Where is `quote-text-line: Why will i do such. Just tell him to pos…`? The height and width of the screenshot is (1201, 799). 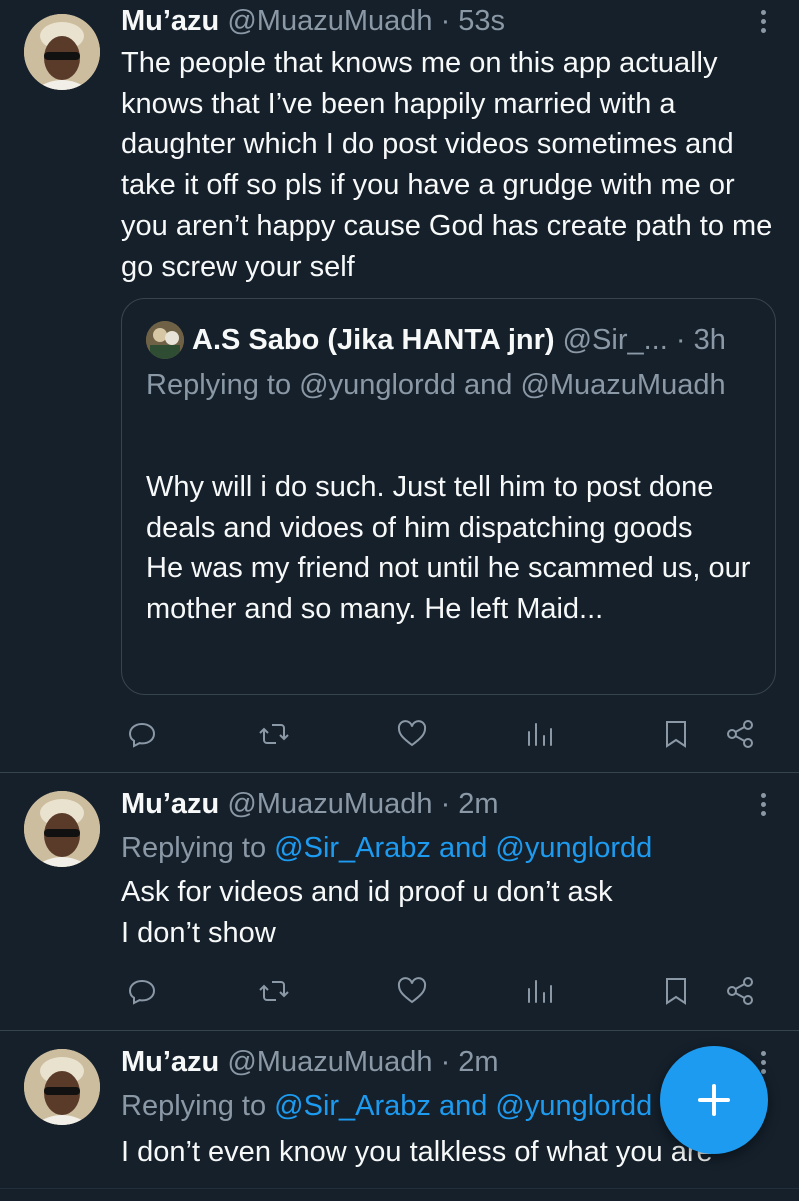
quote-text-line: Why will i do such. Just tell him to pos… is located at coordinates (430, 507).